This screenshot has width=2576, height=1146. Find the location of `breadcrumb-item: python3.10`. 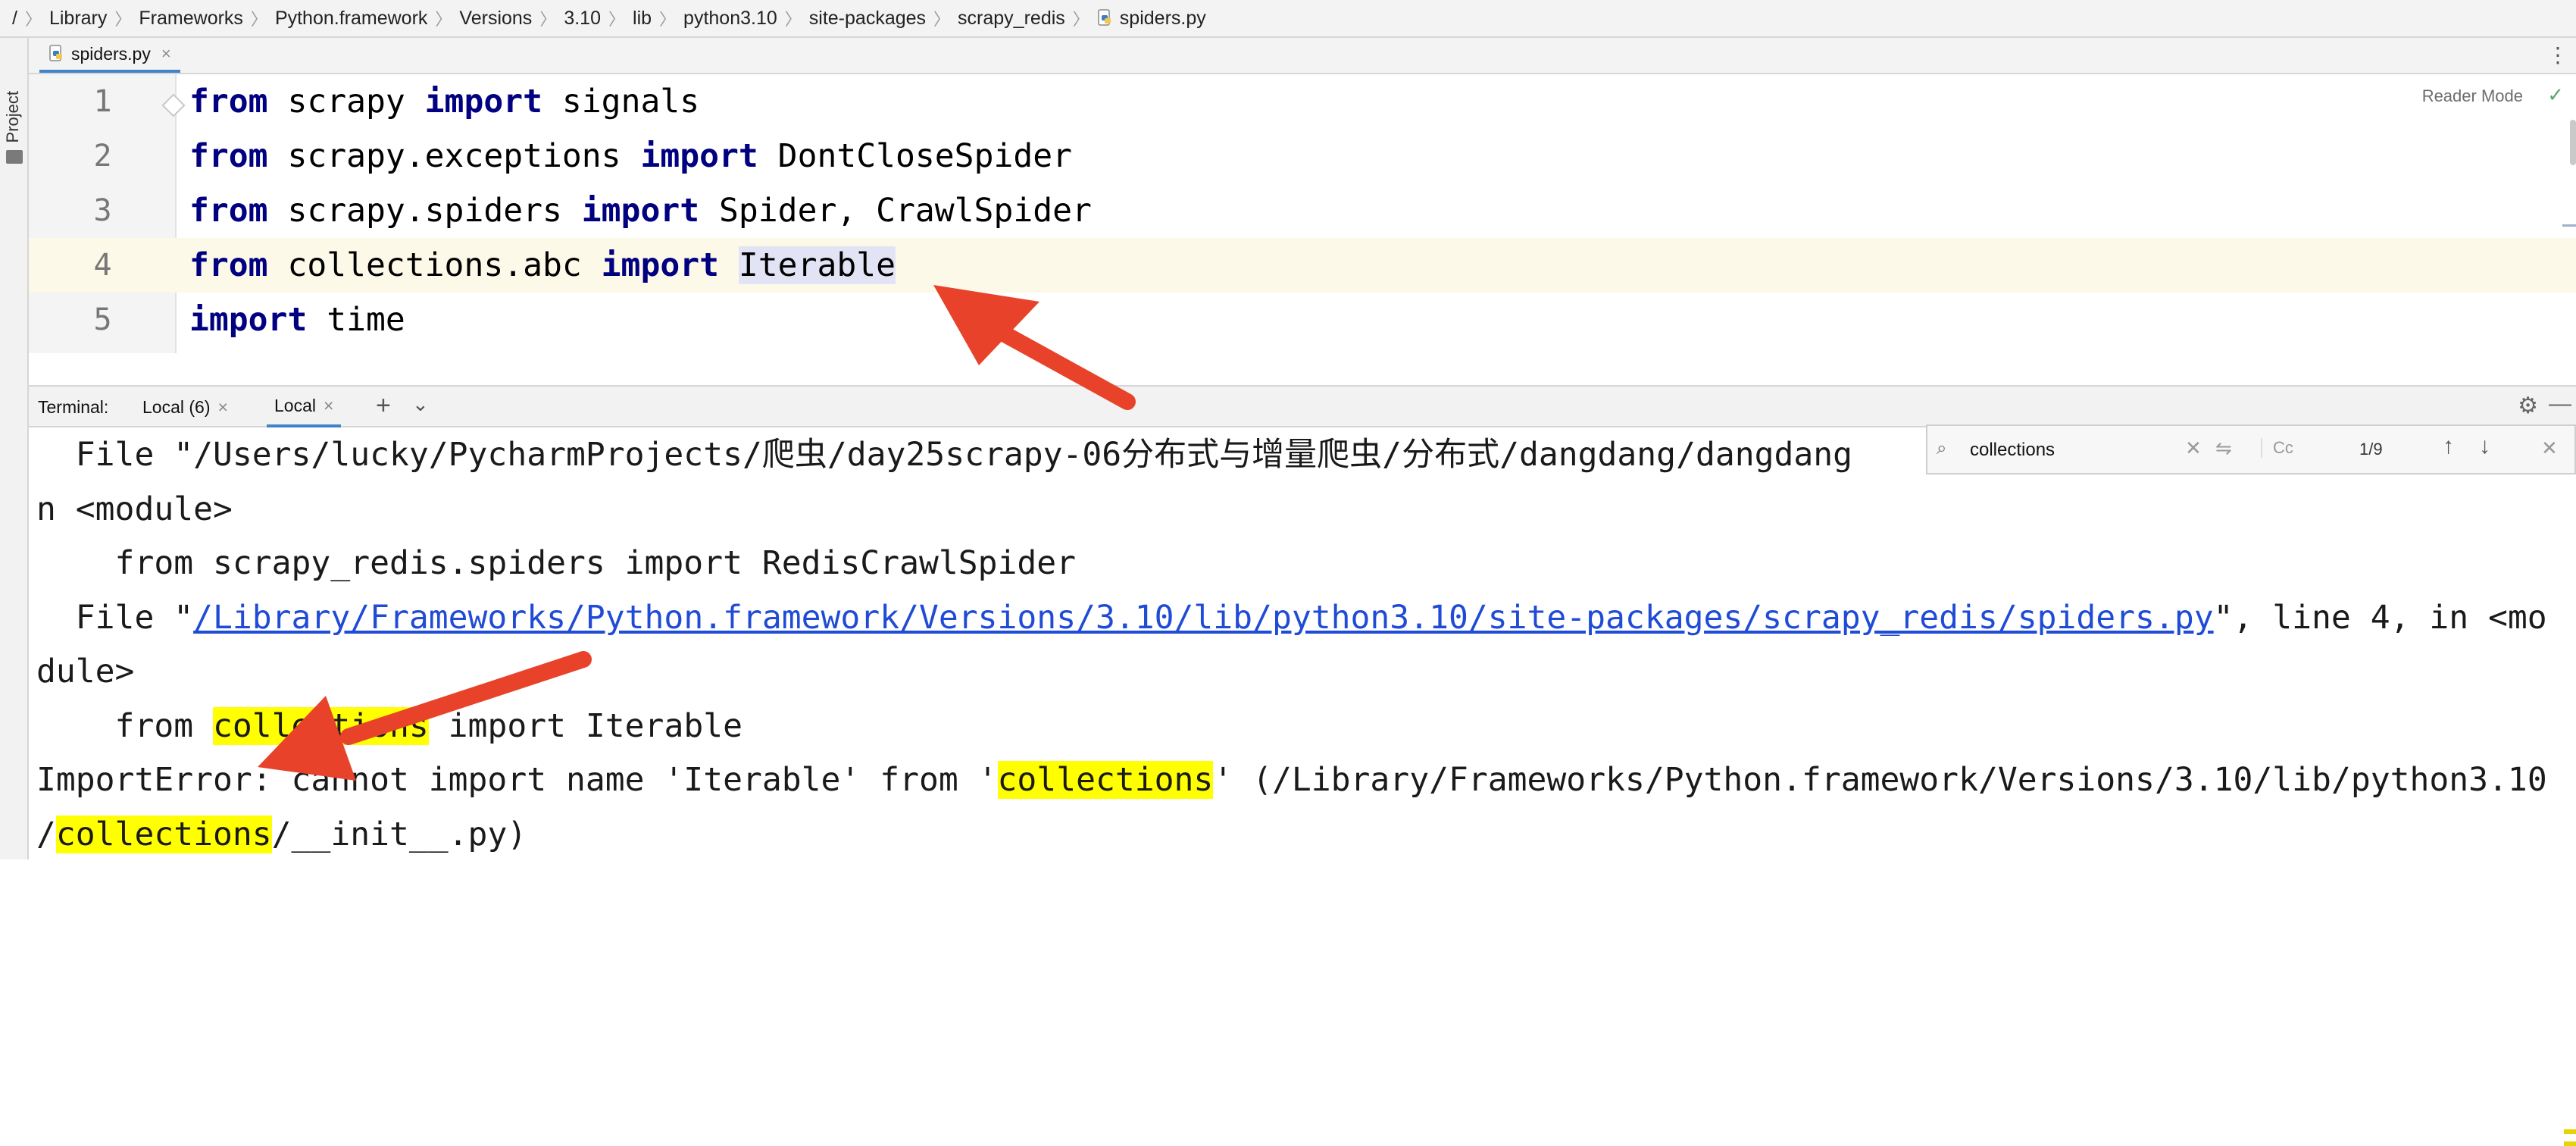

breadcrumb-item: python3.10 is located at coordinates (730, 19).